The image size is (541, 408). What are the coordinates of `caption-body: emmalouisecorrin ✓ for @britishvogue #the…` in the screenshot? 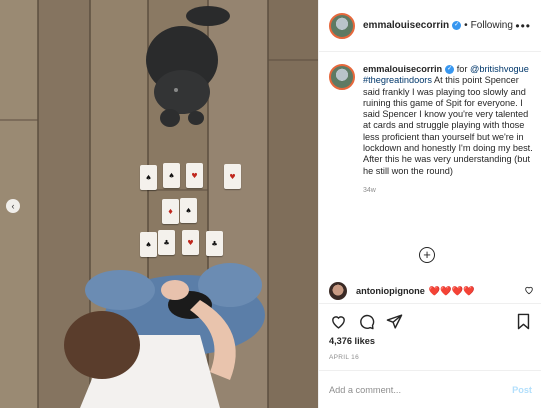 It's located at (448, 130).